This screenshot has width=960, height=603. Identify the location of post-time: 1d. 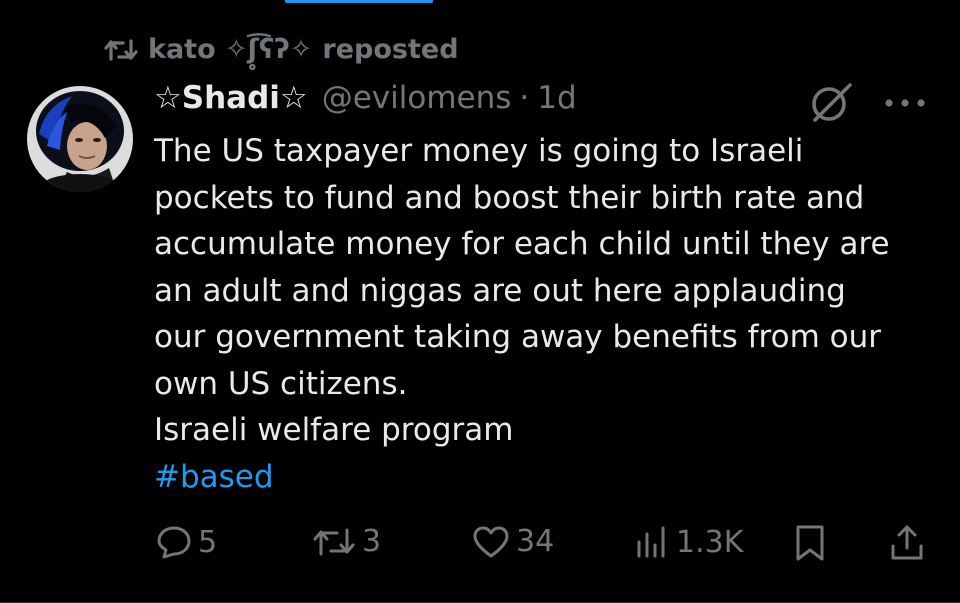
(556, 98).